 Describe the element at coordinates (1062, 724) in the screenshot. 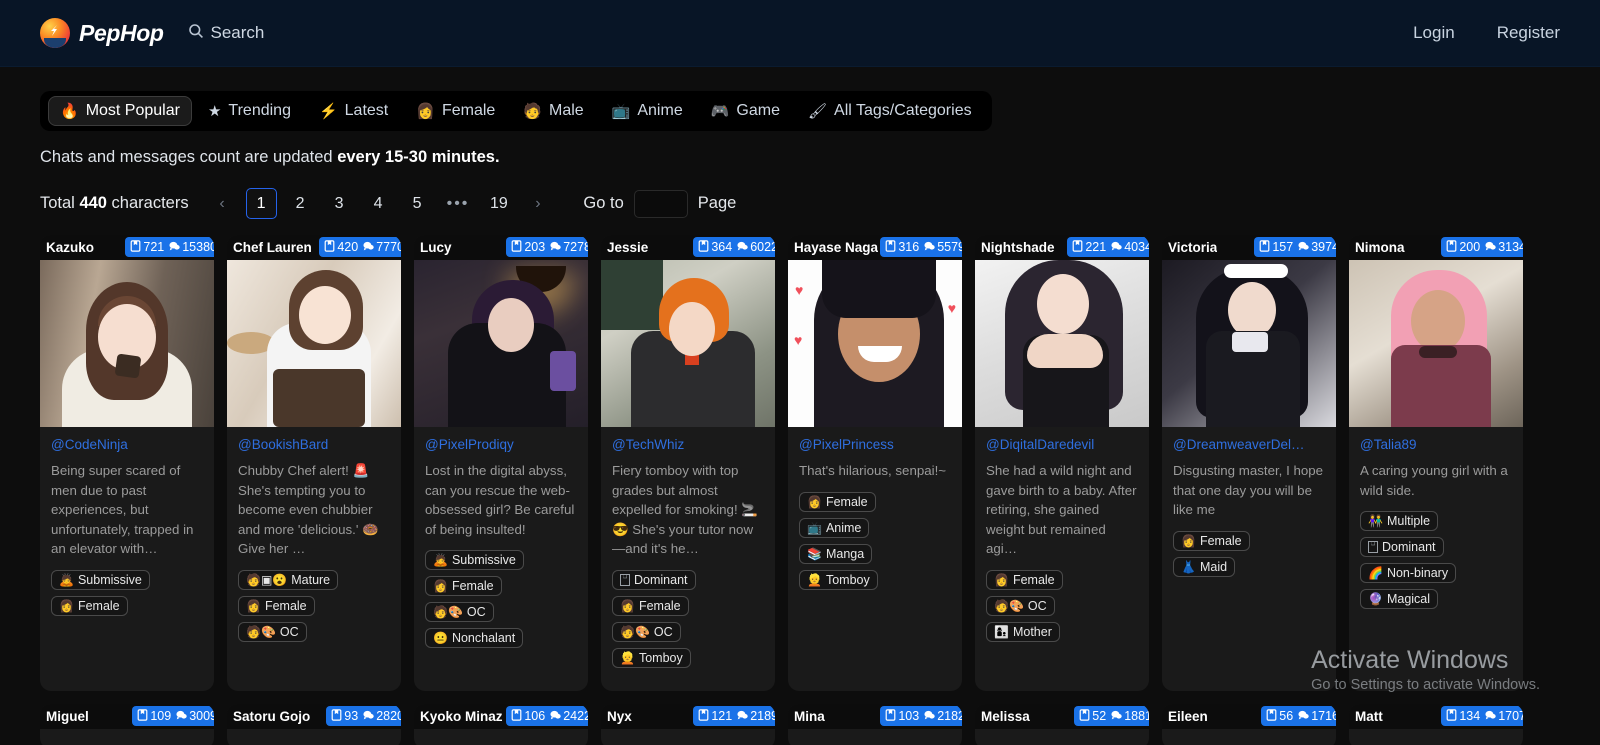

I see `character-card: Melissa 52 1881` at that location.